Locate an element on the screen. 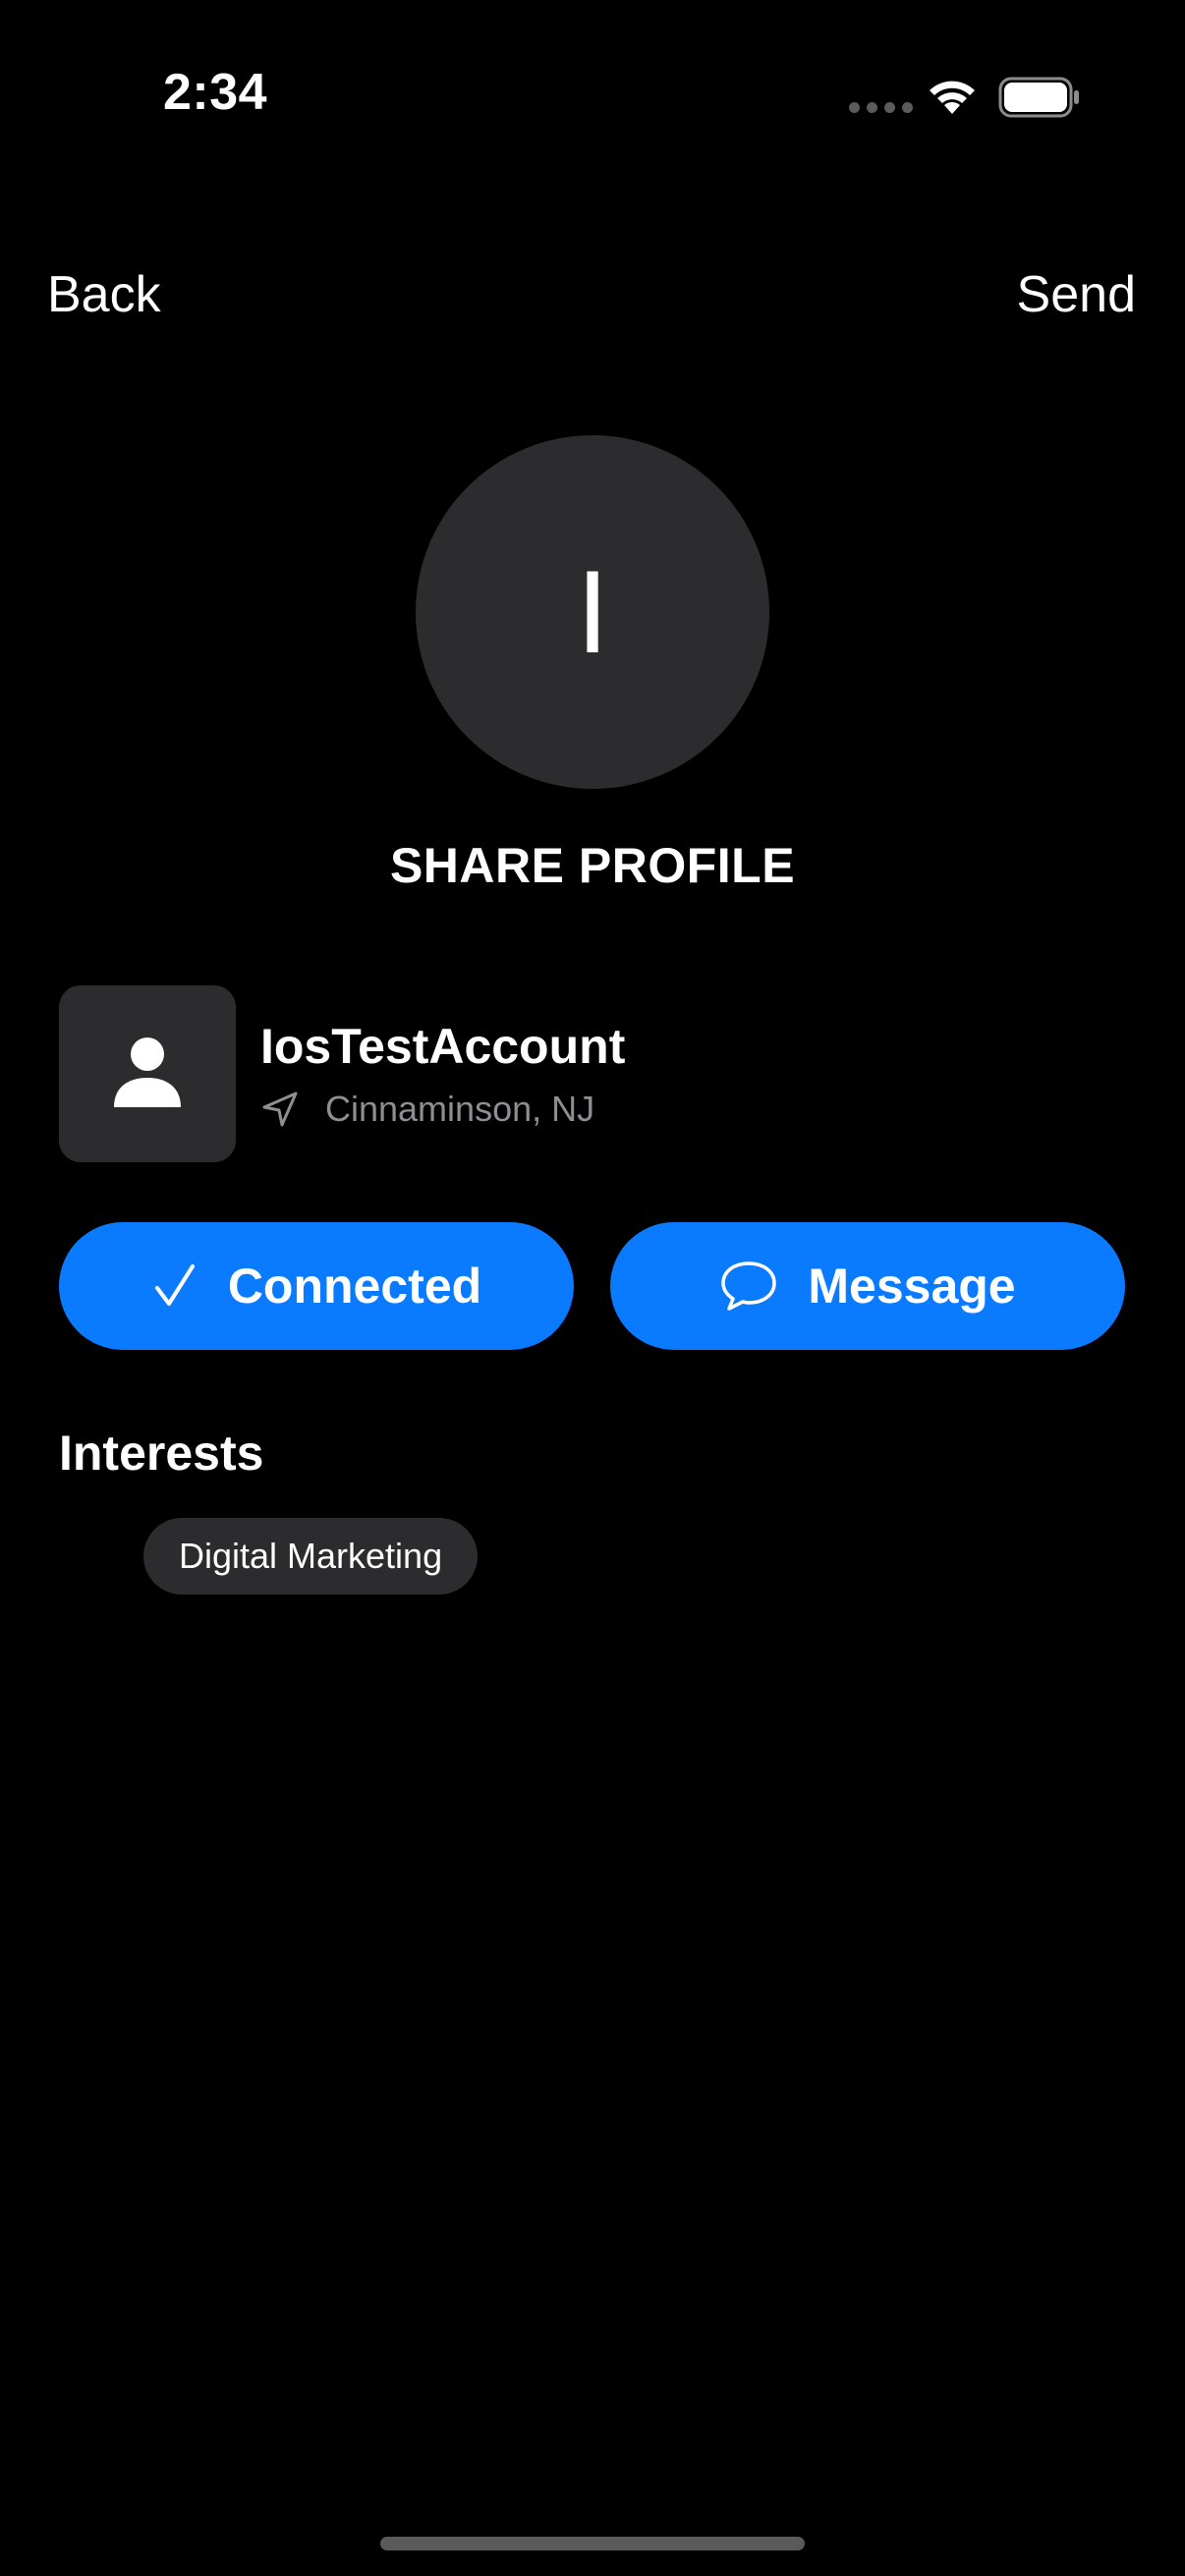 The height and width of the screenshot is (2576, 1185). connected-label: Connected is located at coordinates (354, 1286).